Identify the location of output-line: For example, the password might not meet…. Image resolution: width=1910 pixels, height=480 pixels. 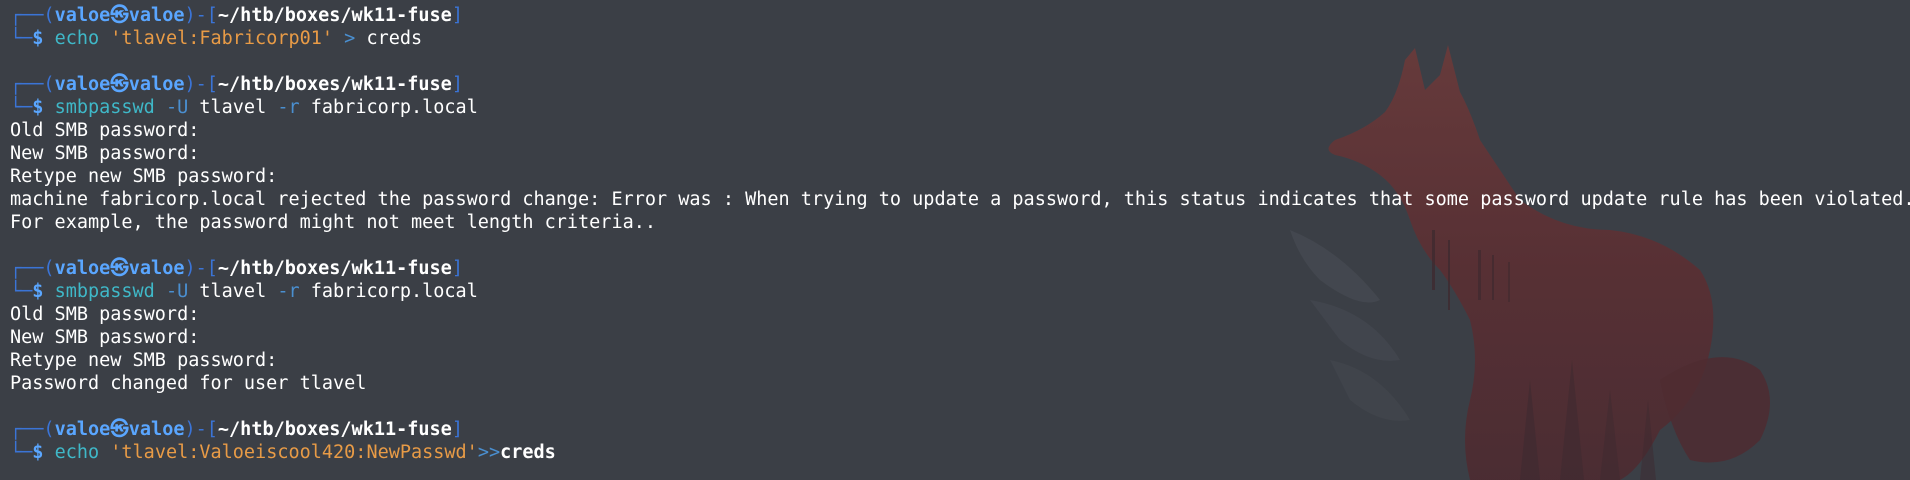
(333, 222).